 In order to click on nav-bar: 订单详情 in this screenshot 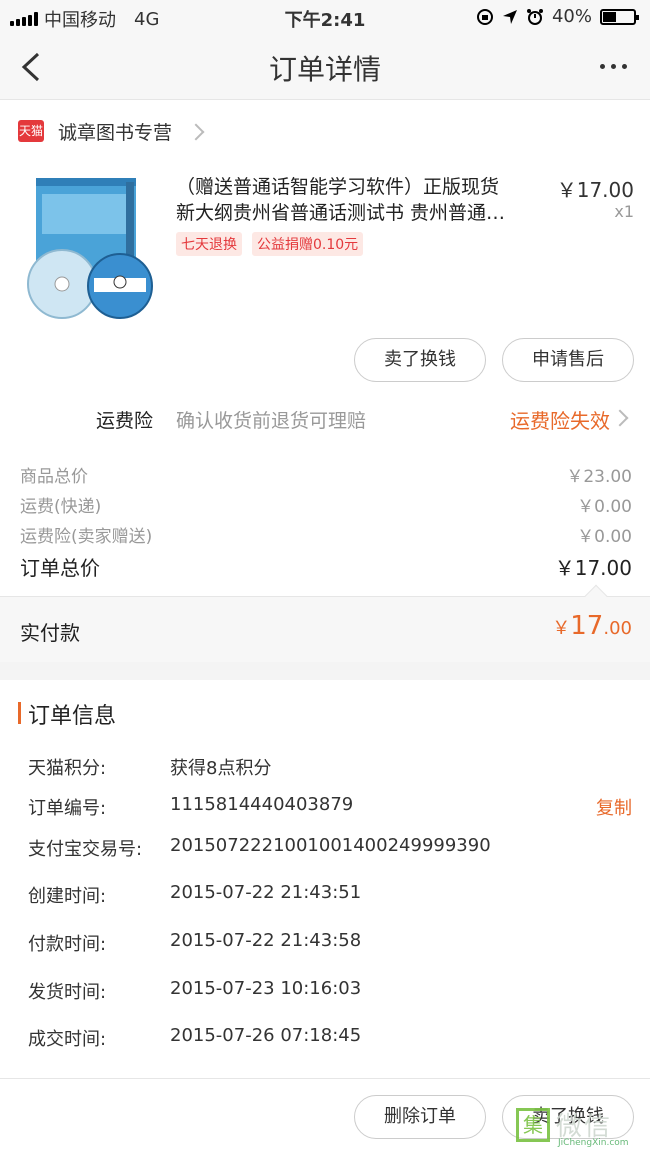, I will do `click(325, 67)`.